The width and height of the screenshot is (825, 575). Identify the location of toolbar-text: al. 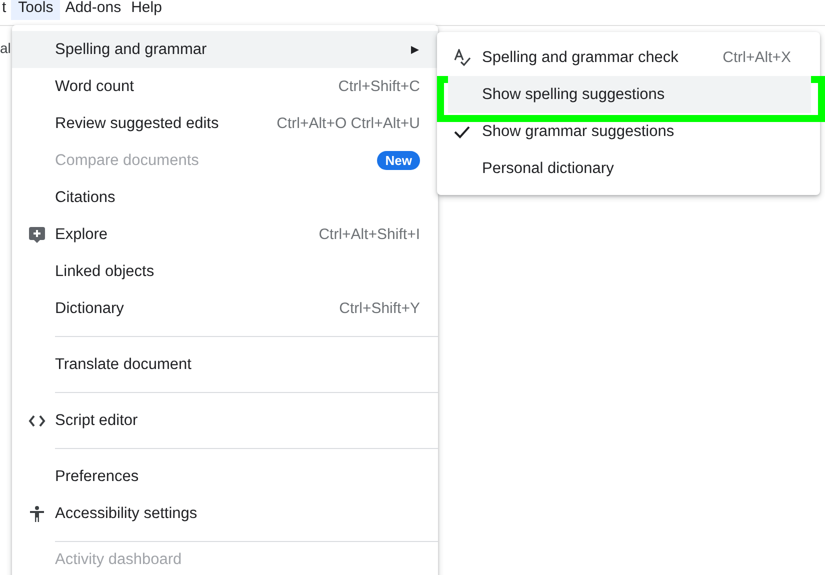
(5, 48).